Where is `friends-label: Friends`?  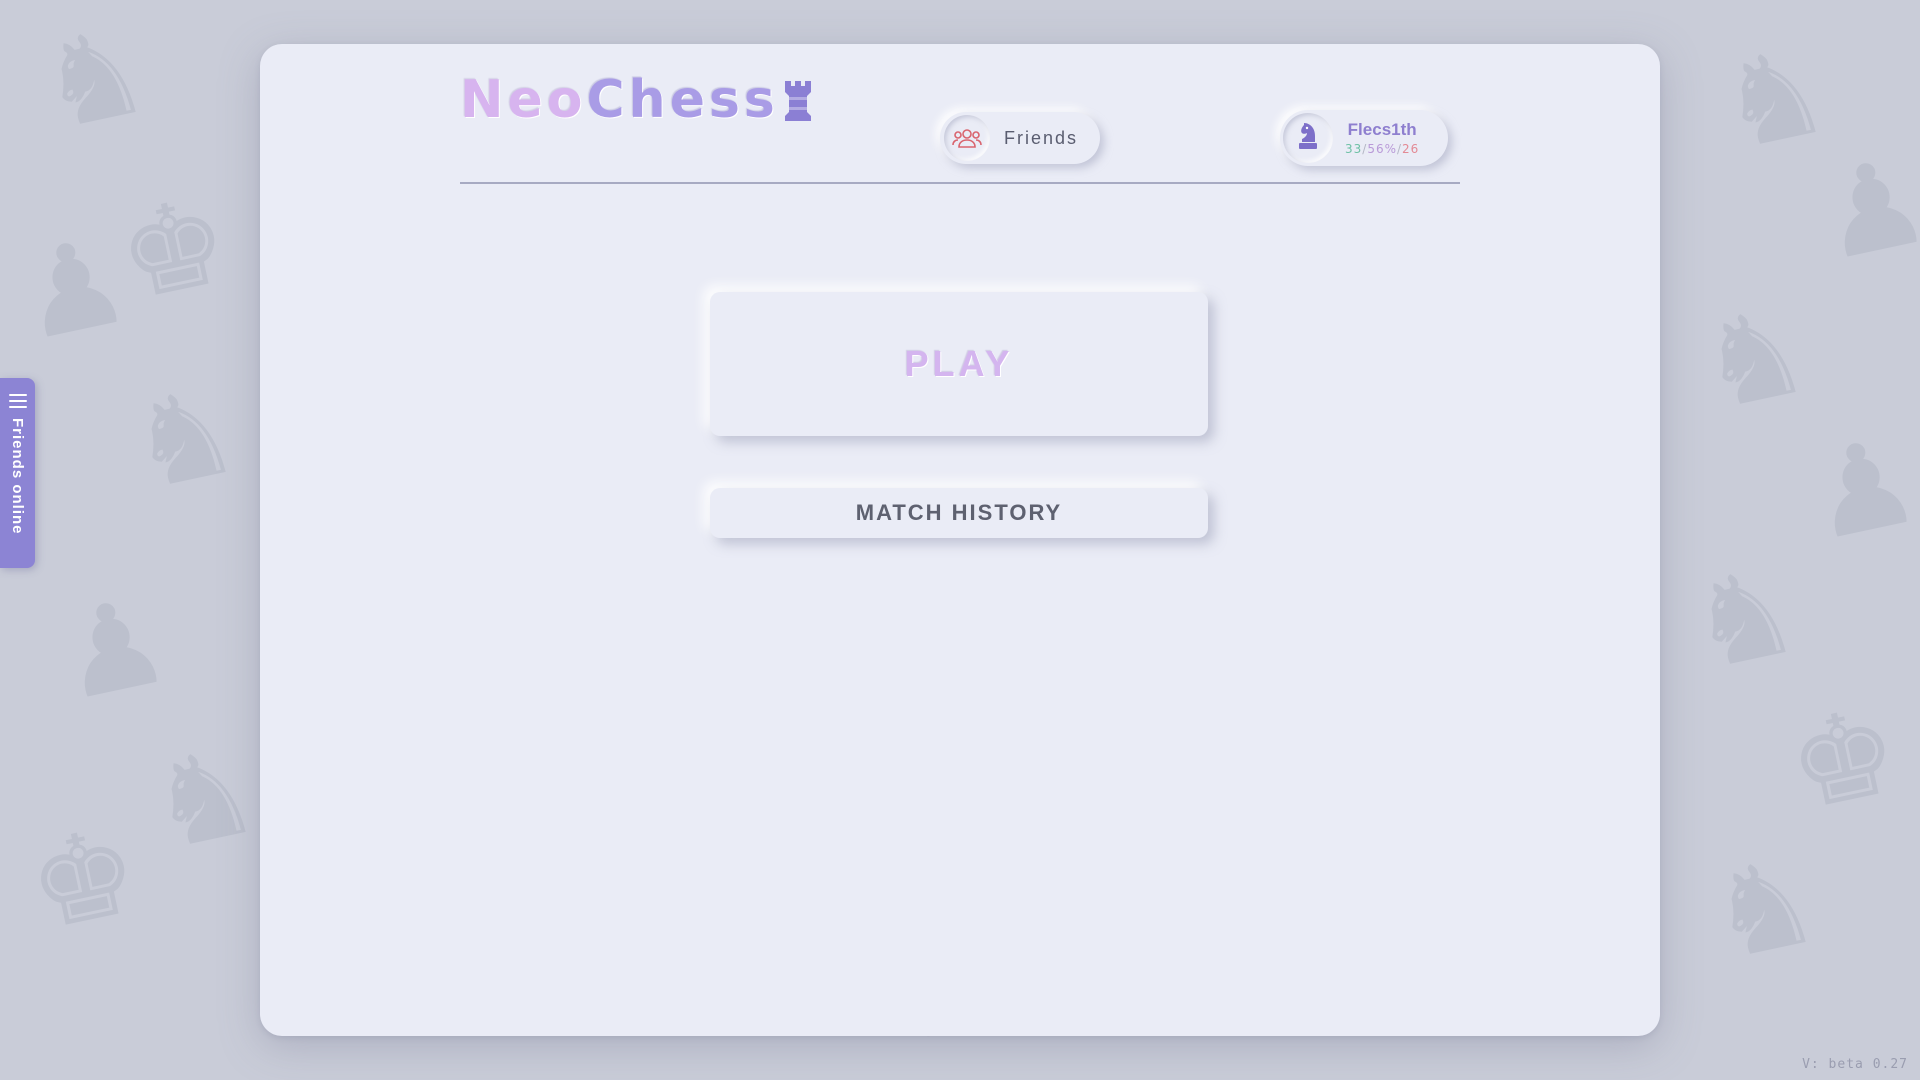
friends-label: Friends is located at coordinates (1041, 137).